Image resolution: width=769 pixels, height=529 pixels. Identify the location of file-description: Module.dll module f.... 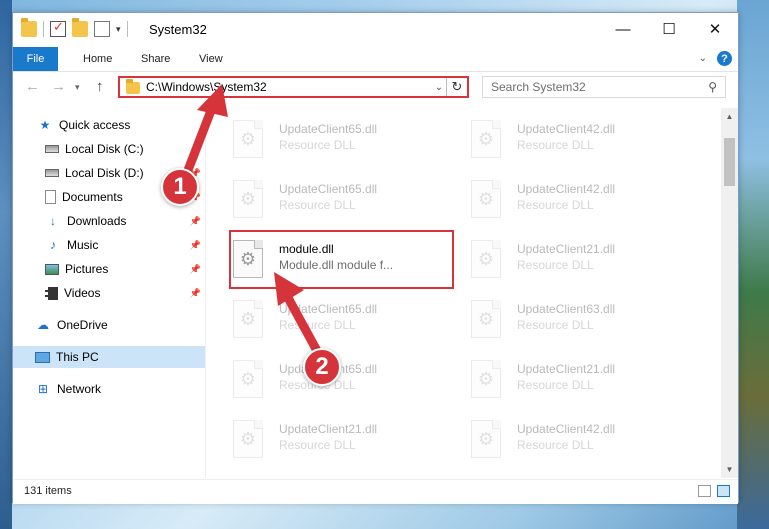
(336, 265).